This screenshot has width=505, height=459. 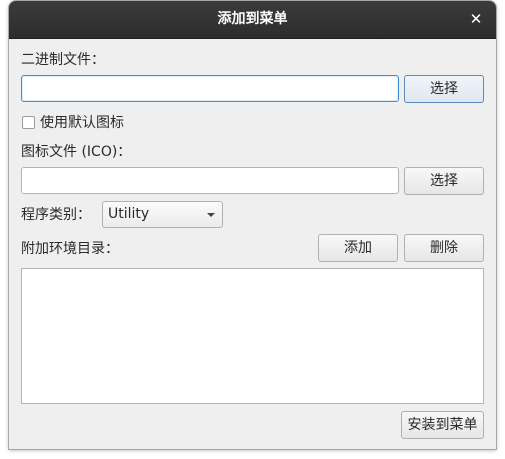 What do you see at coordinates (70, 249) in the screenshot?
I see `env-dirs-label: 附加环境目录：` at bounding box center [70, 249].